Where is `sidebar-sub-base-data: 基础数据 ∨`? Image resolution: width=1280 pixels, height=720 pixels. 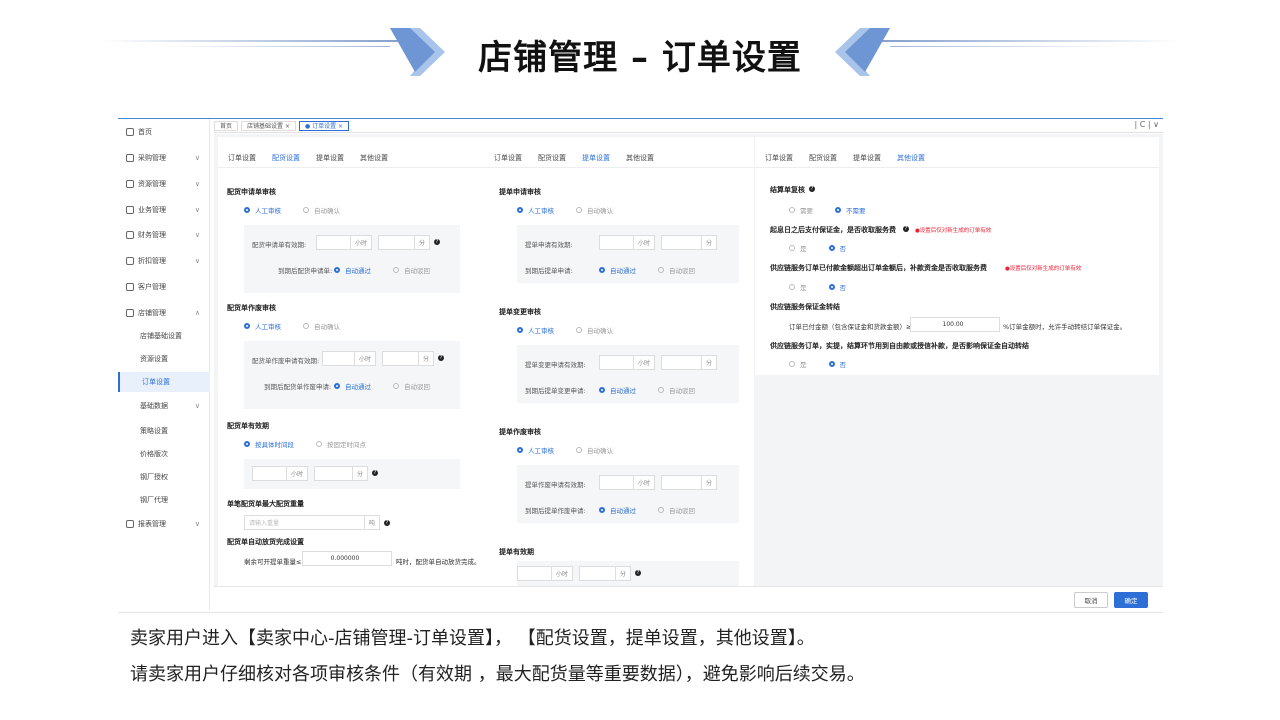
sidebar-sub-base-data: 基础数据 ∨ is located at coordinates (164, 406).